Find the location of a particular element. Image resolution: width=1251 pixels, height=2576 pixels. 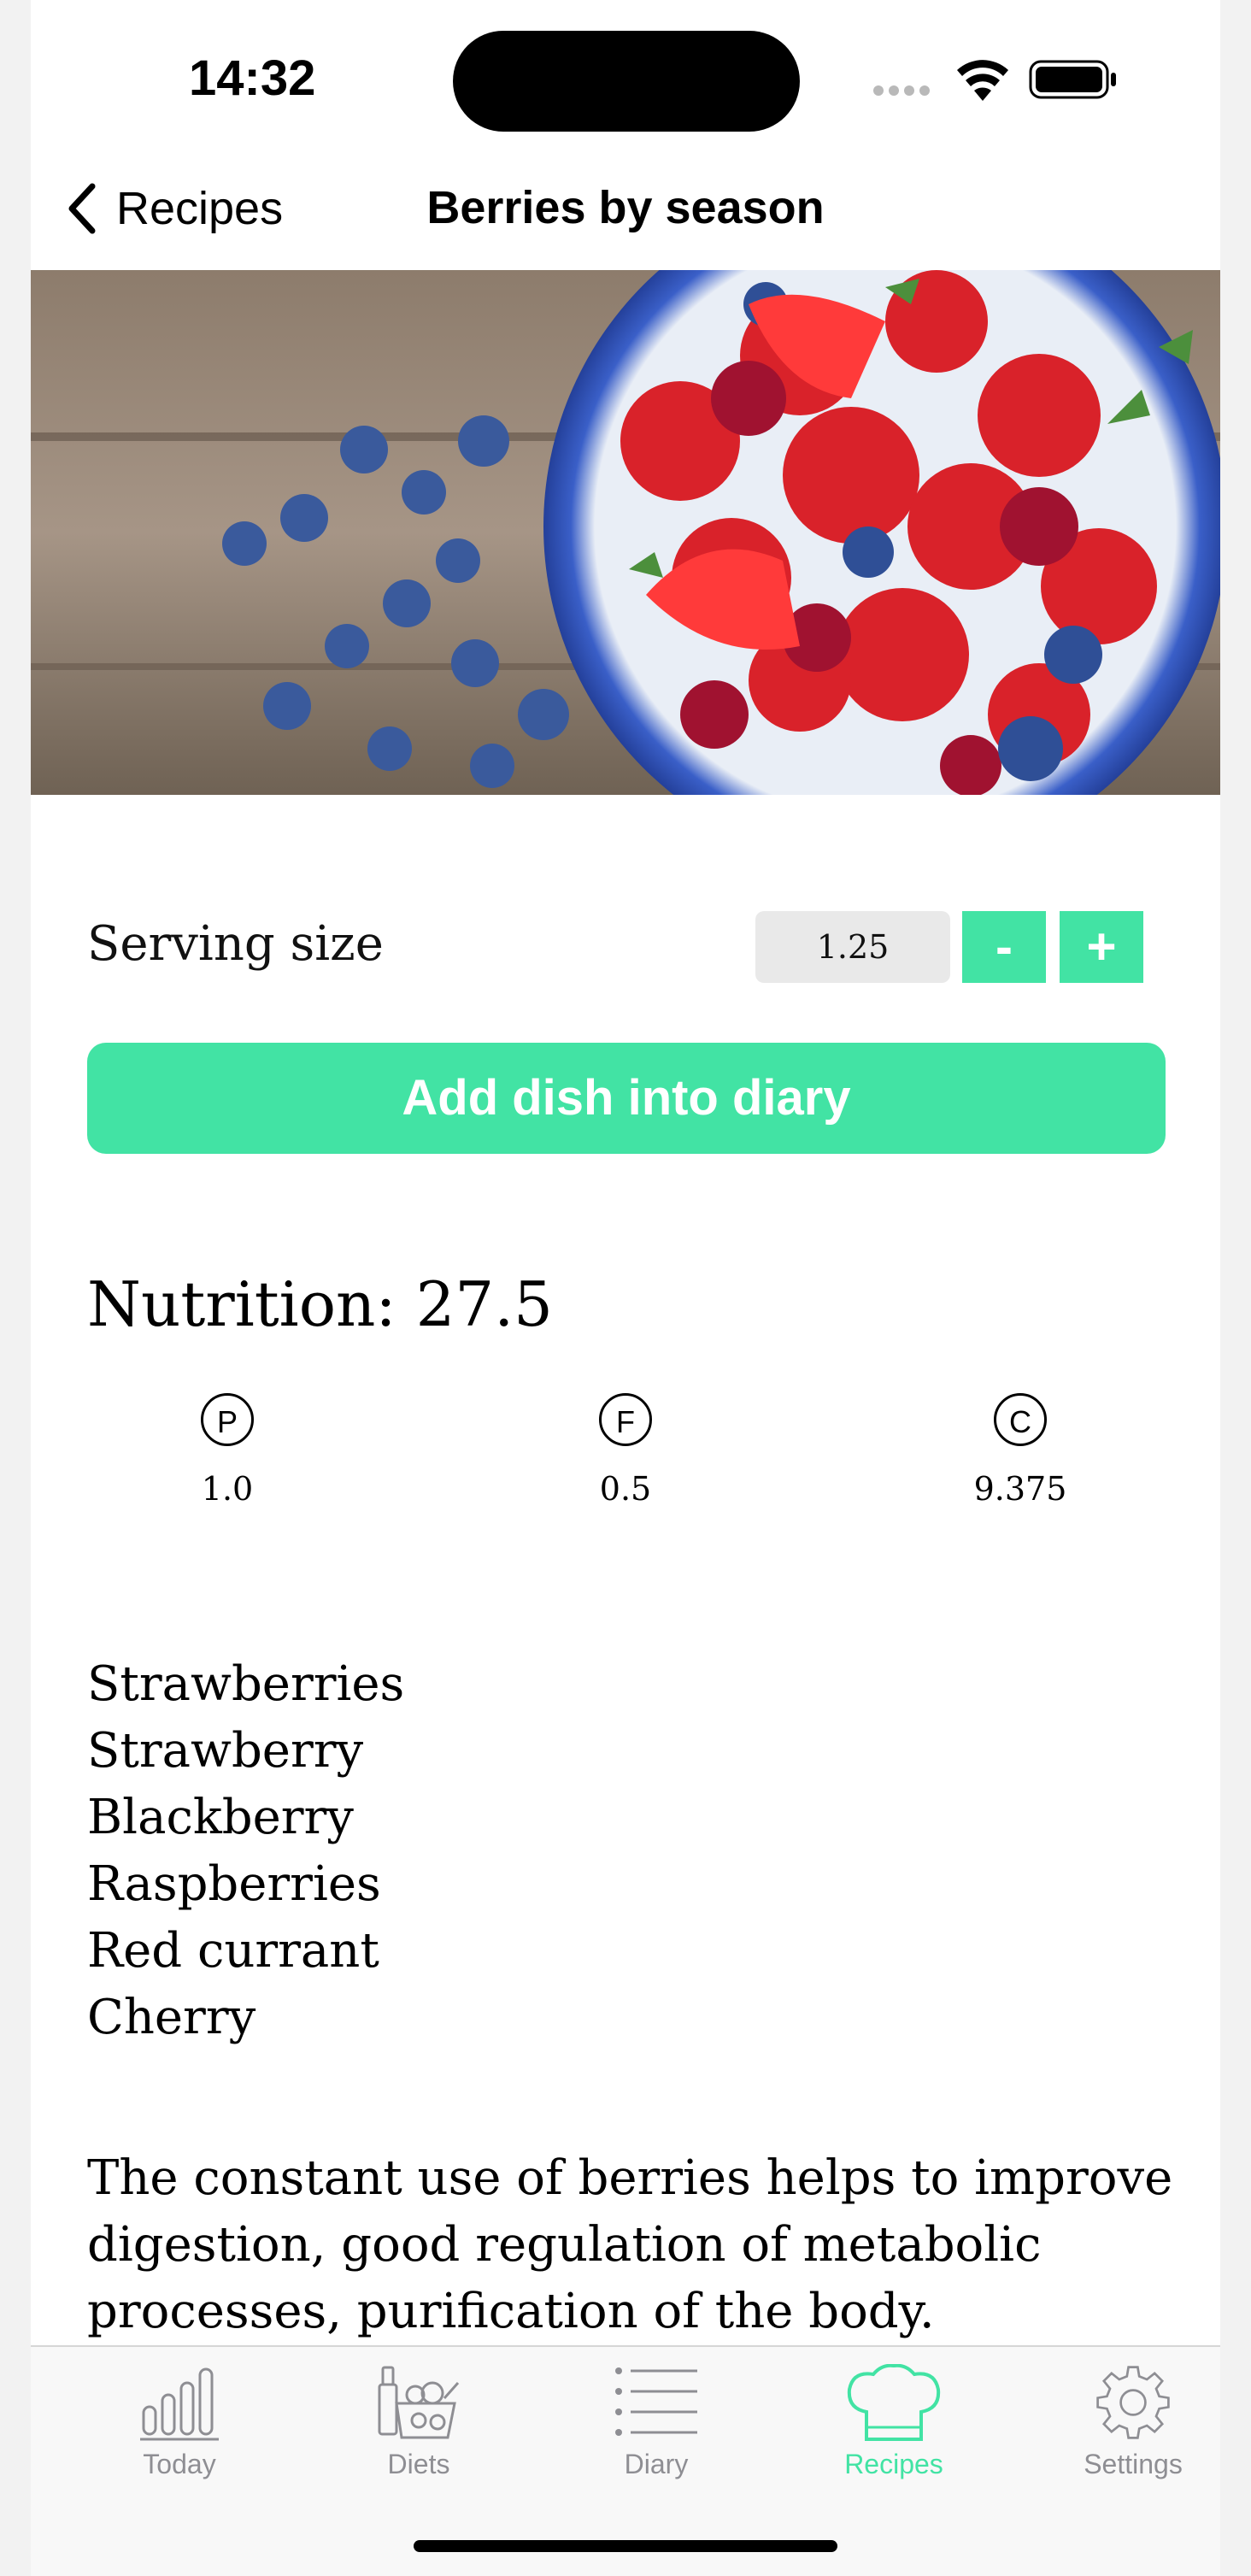

list-item: Strawberry is located at coordinates (226, 1751).